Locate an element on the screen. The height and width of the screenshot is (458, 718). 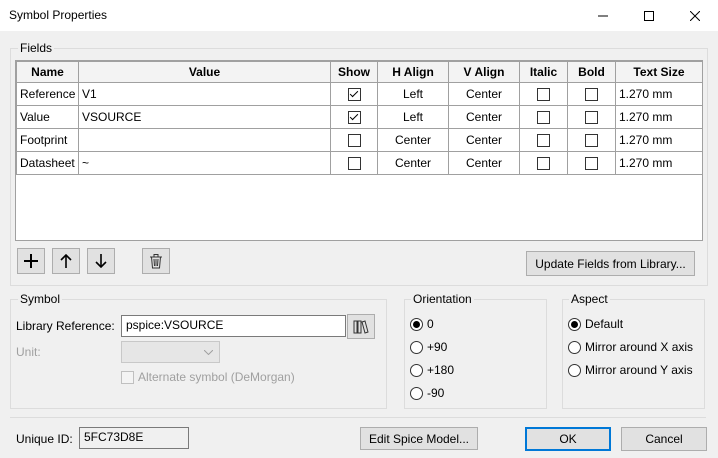
arrow-up-icon is located at coordinates (66, 261).